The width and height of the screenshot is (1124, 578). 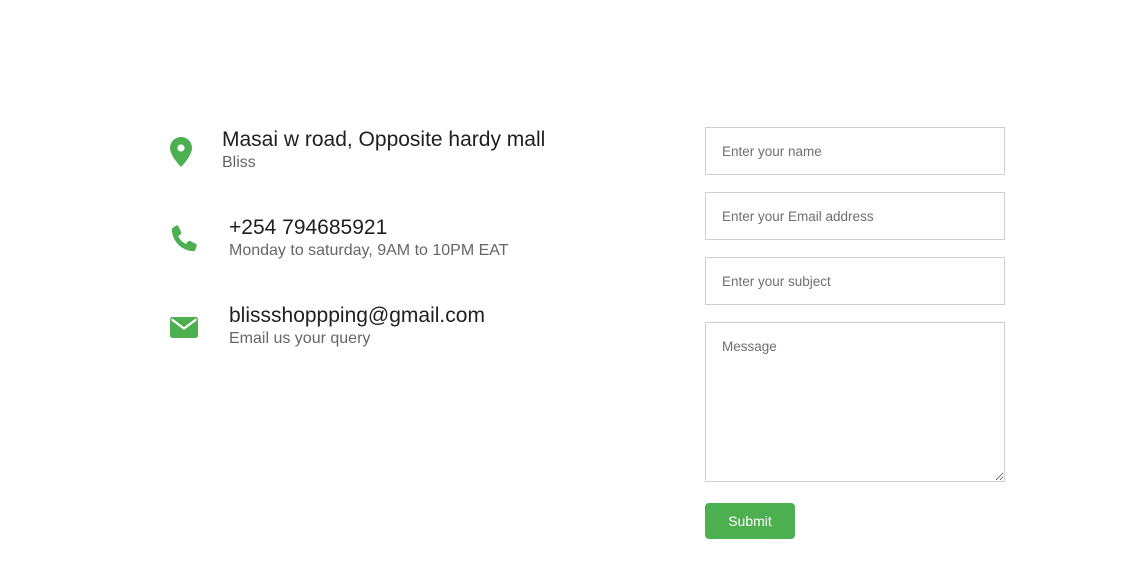 I want to click on email-subtitle: Email us your query, so click(x=300, y=338).